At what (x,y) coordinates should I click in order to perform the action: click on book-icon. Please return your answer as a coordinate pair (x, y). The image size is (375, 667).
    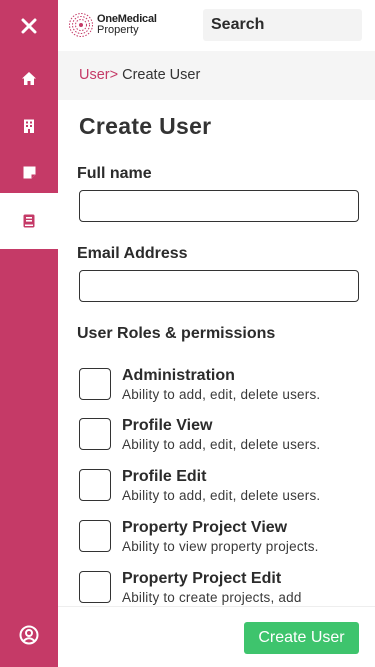
    Looking at the image, I should click on (29, 221).